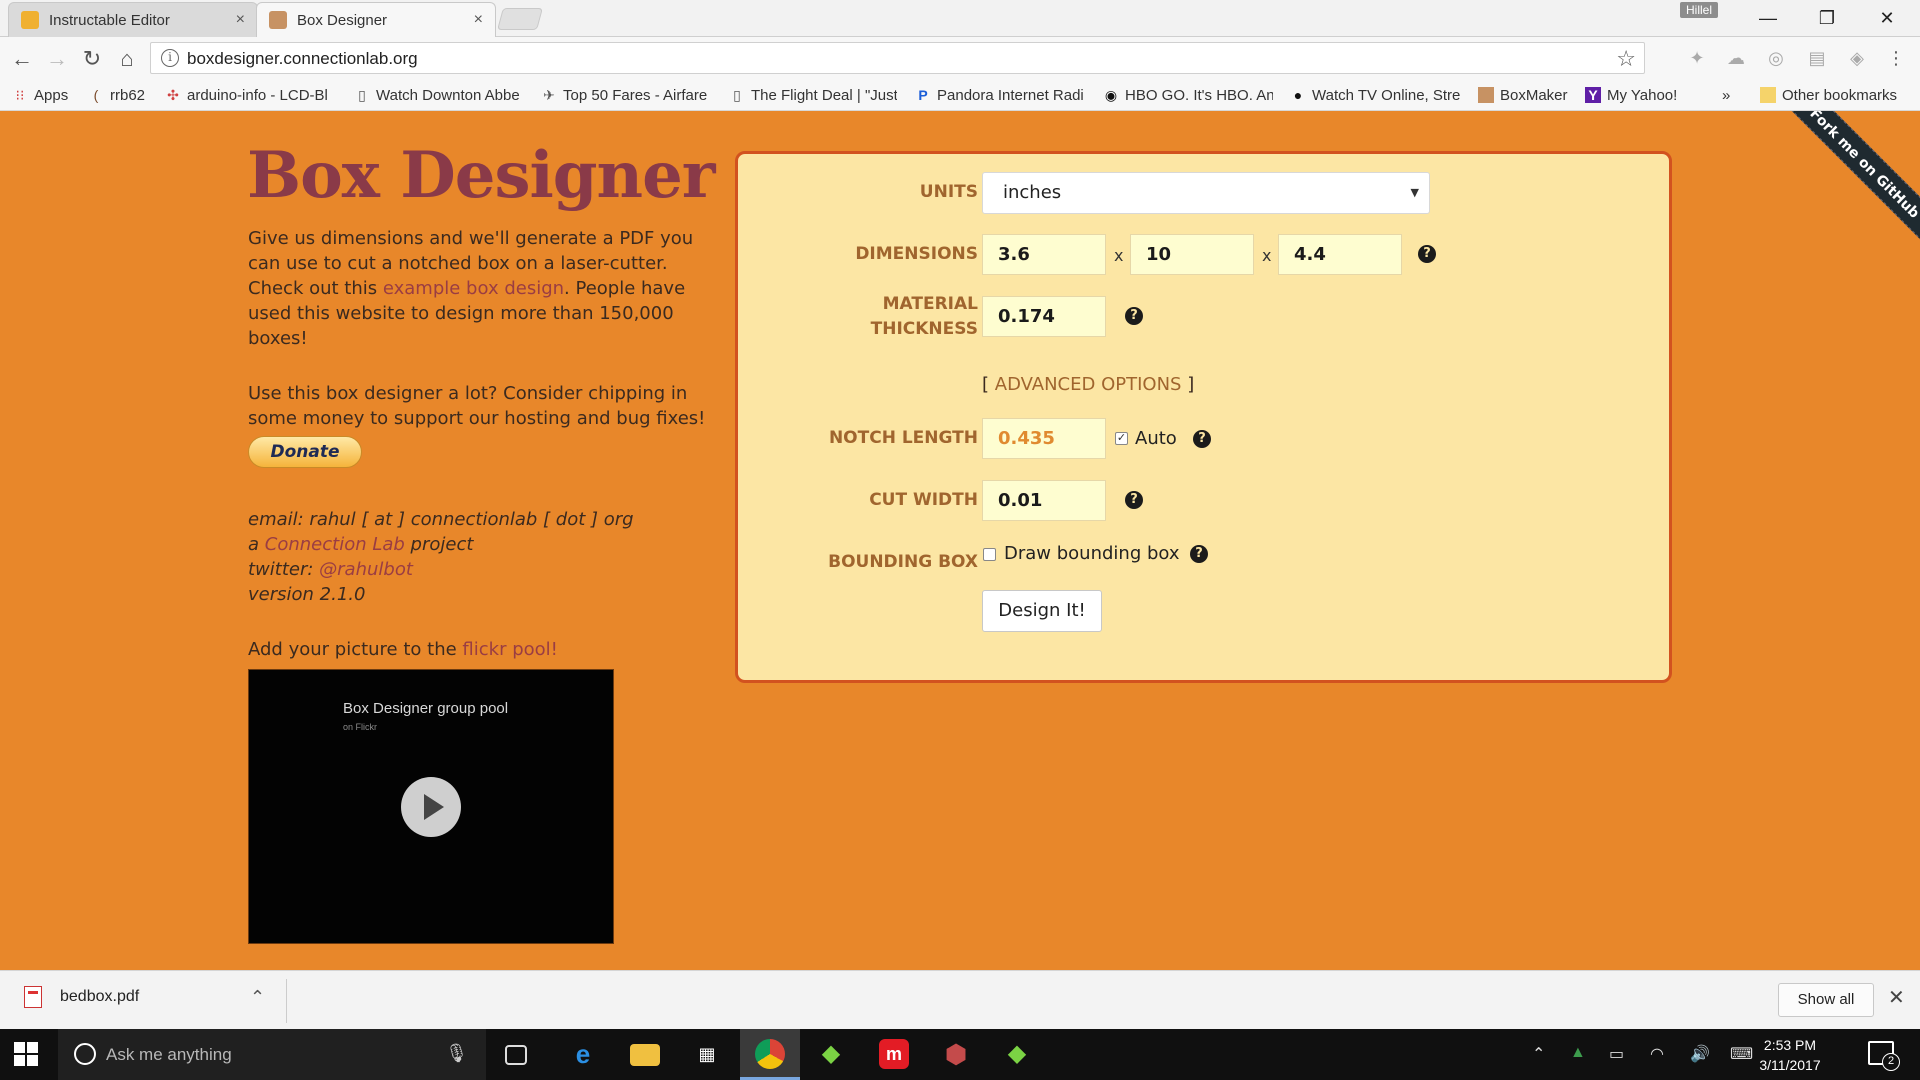  What do you see at coordinates (121, 95) in the screenshot?
I see `bookmark-rrb62: ( rrb62` at bounding box center [121, 95].